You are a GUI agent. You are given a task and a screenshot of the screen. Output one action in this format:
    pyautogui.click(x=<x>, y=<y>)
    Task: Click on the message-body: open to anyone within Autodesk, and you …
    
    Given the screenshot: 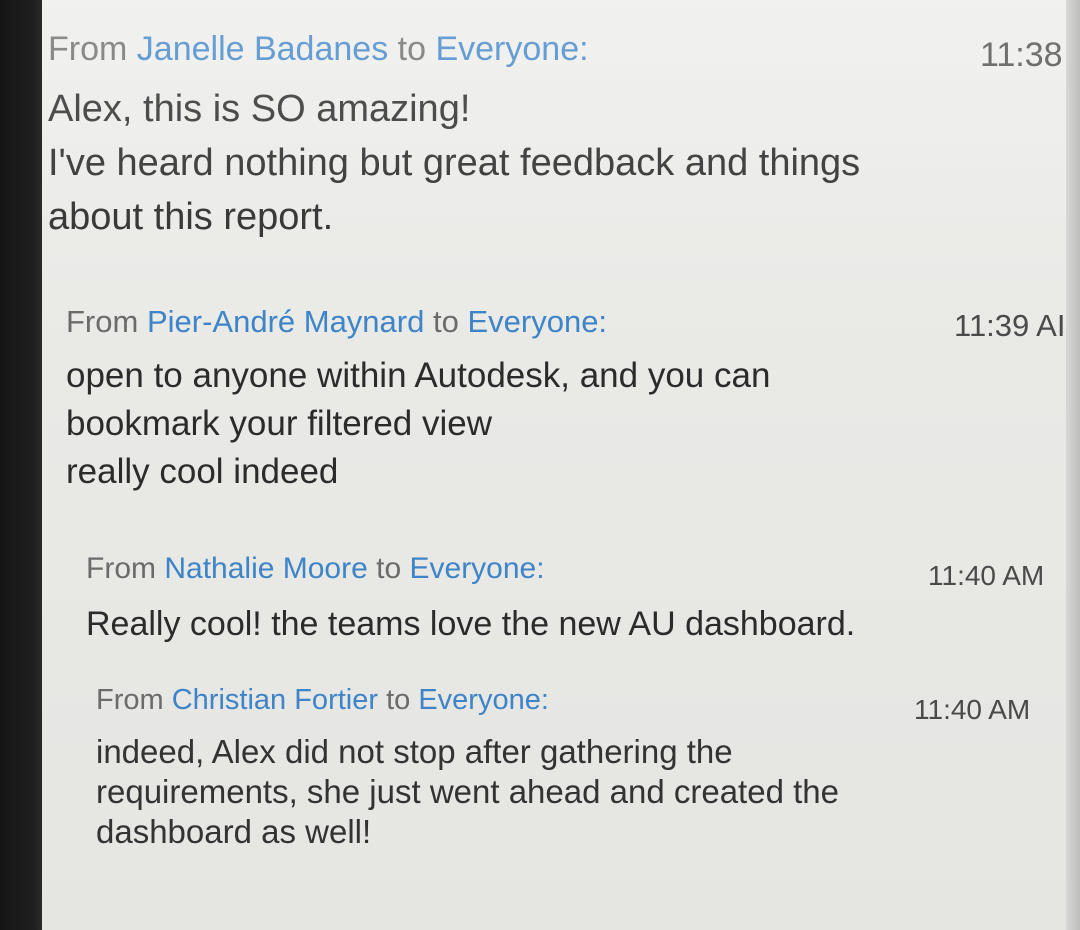 What is the action you would take?
    pyautogui.click(x=566, y=424)
    